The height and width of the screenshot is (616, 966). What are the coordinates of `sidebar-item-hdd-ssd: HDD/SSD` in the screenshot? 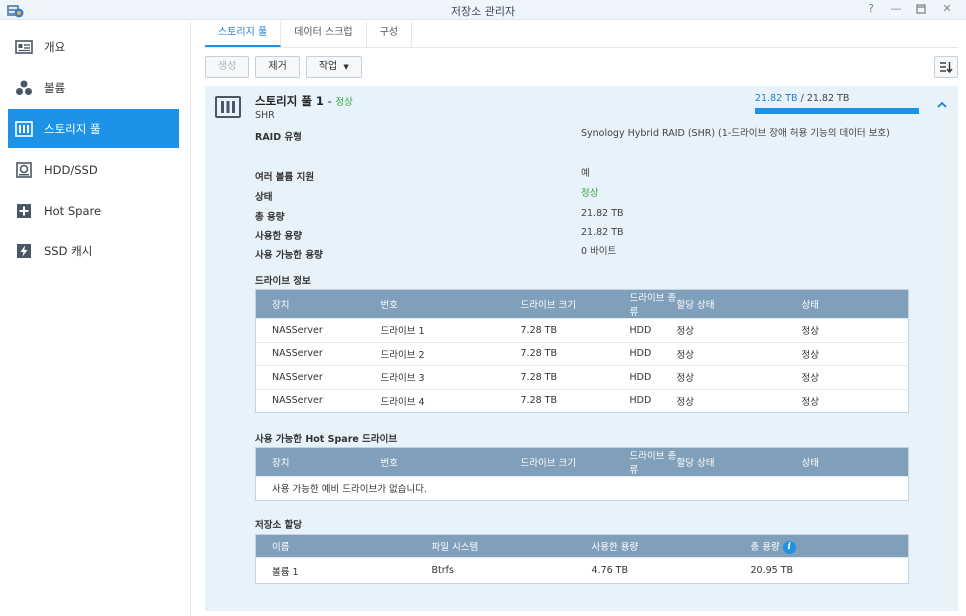 It's located at (93, 169).